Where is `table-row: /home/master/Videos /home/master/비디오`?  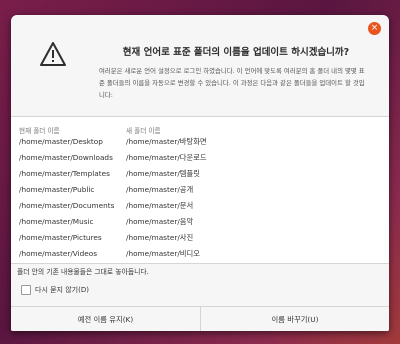 table-row: /home/master/Videos /home/master/비디오 is located at coordinates (200, 257).